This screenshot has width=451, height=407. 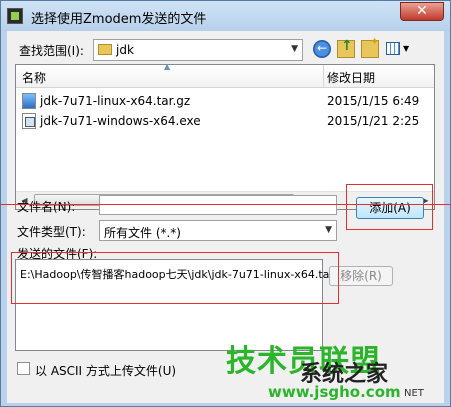 What do you see at coordinates (105, 49) in the screenshot?
I see `folder-icon` at bounding box center [105, 49].